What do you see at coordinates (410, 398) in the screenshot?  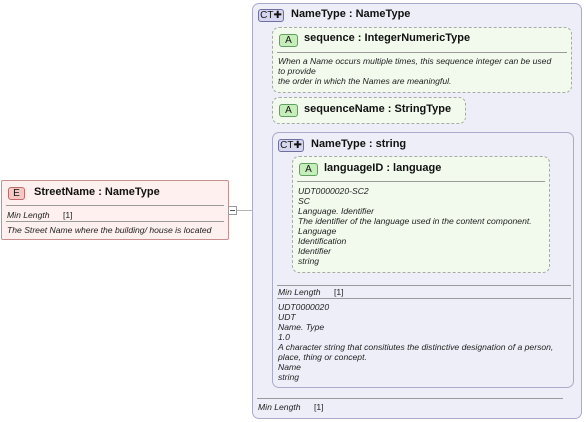 I see `outer-type-divider` at bounding box center [410, 398].